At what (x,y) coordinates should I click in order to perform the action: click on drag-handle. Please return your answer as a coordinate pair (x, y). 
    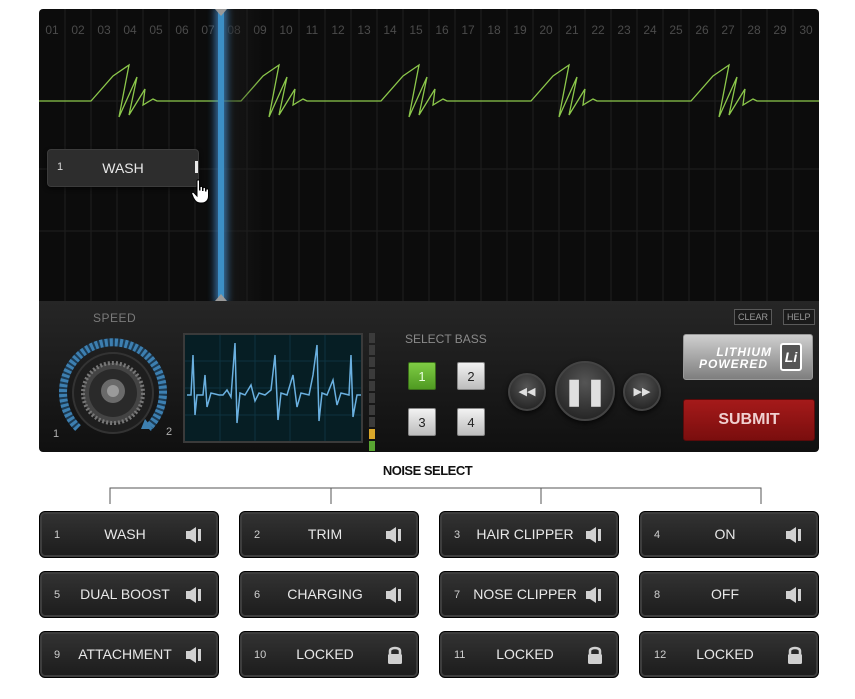
    Looking at the image, I should click on (196, 167).